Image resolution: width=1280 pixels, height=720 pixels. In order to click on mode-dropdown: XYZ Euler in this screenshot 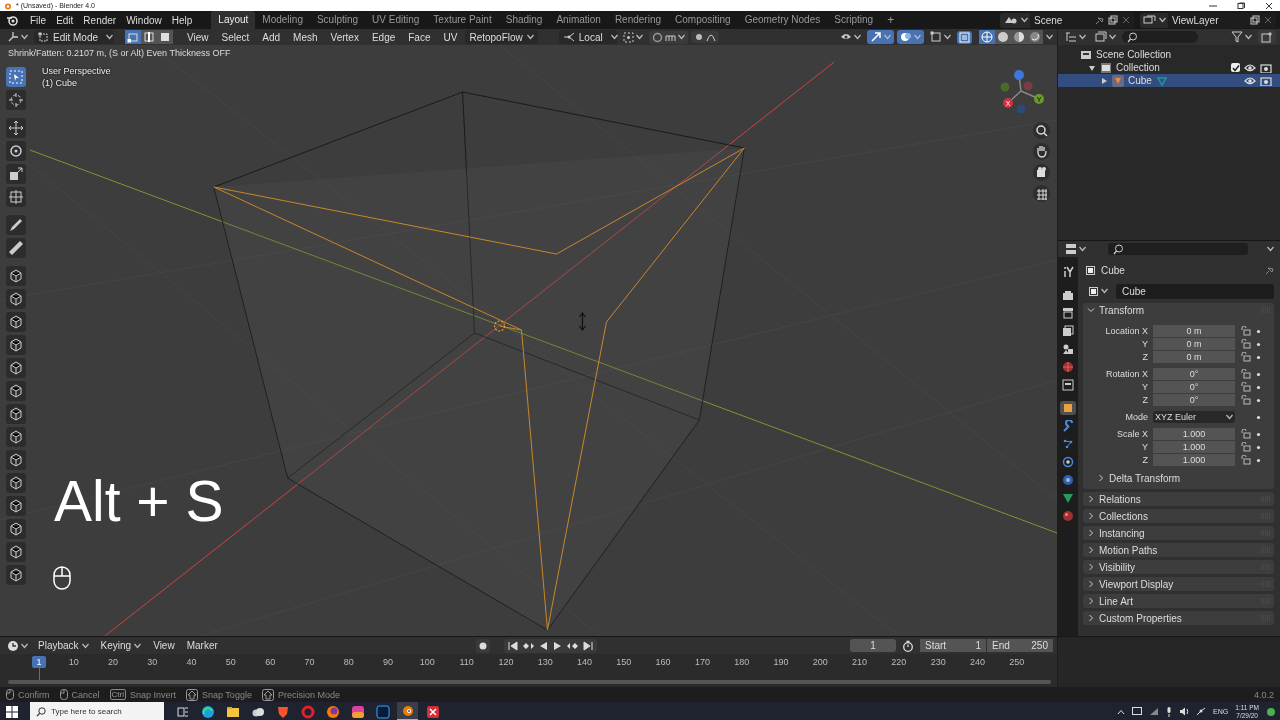, I will do `click(1194, 417)`.